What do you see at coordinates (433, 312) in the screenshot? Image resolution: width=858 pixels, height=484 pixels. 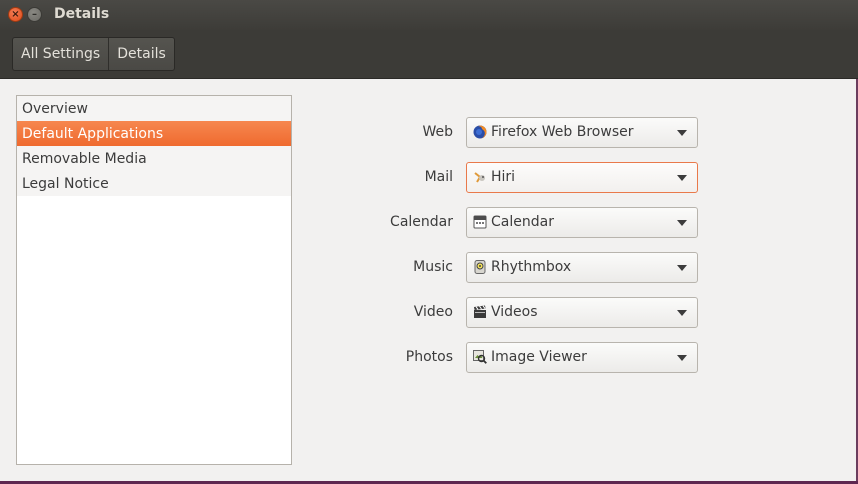 I see `video-label: Video` at bounding box center [433, 312].